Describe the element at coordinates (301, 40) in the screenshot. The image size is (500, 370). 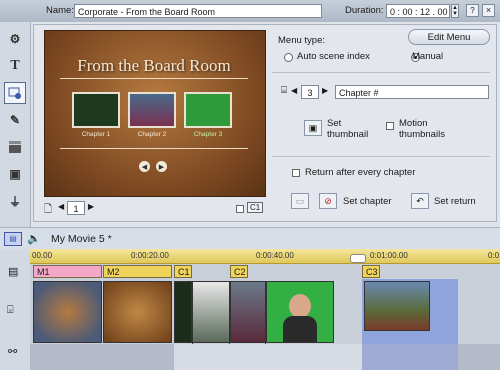
I see `menu-type-label: Menu type:` at that location.